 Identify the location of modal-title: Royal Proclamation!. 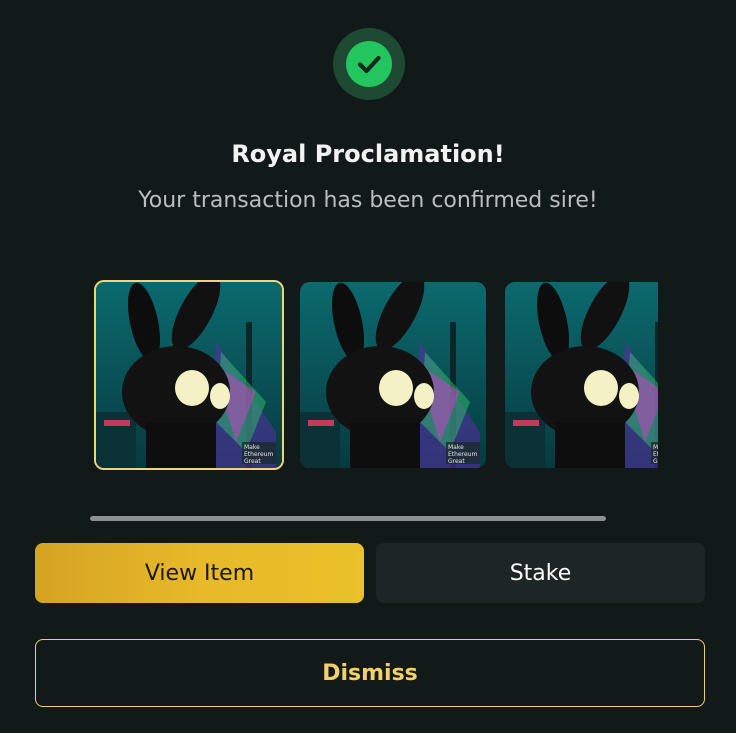
(368, 154).